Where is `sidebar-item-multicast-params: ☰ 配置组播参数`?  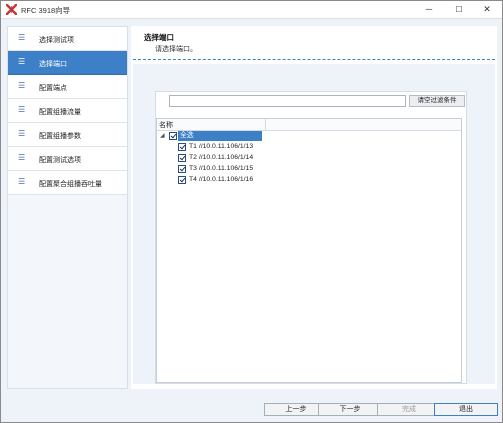 sidebar-item-multicast-params: ☰ 配置组播参数 is located at coordinates (67, 135).